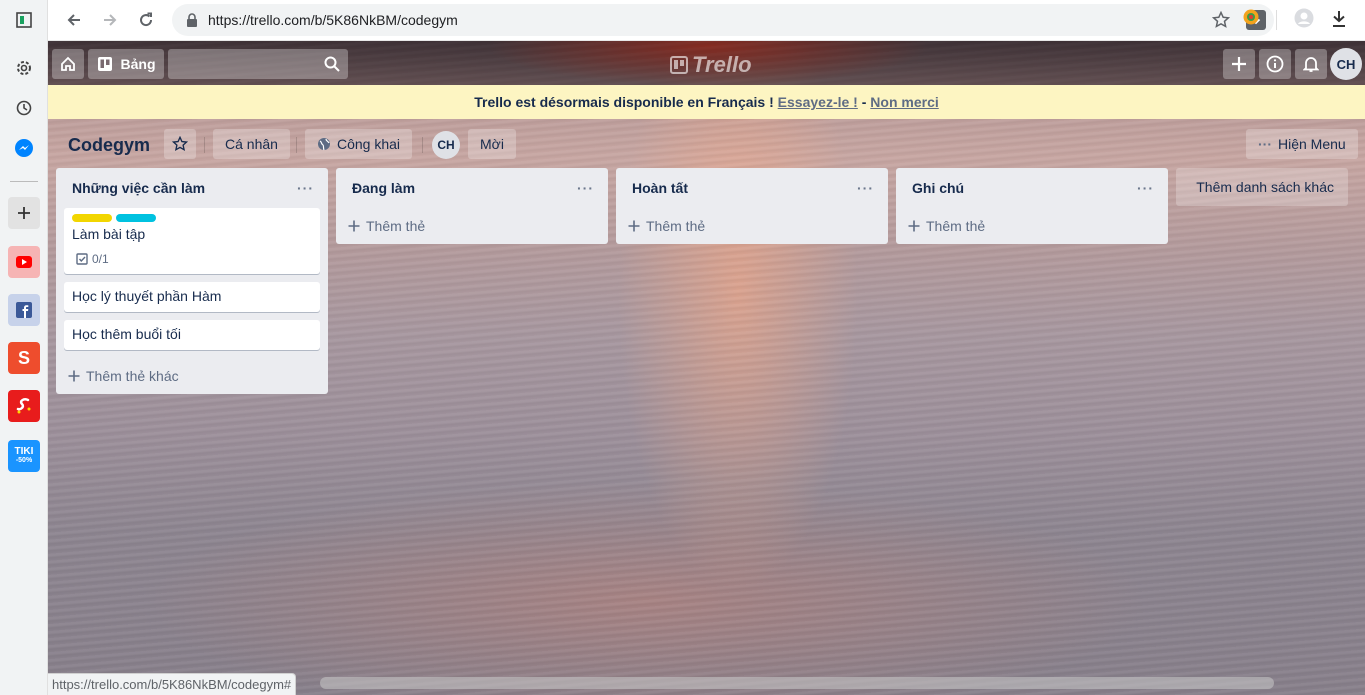 This screenshot has height=695, width=1365. What do you see at coordinates (146, 20) in the screenshot?
I see `reload-icon` at bounding box center [146, 20].